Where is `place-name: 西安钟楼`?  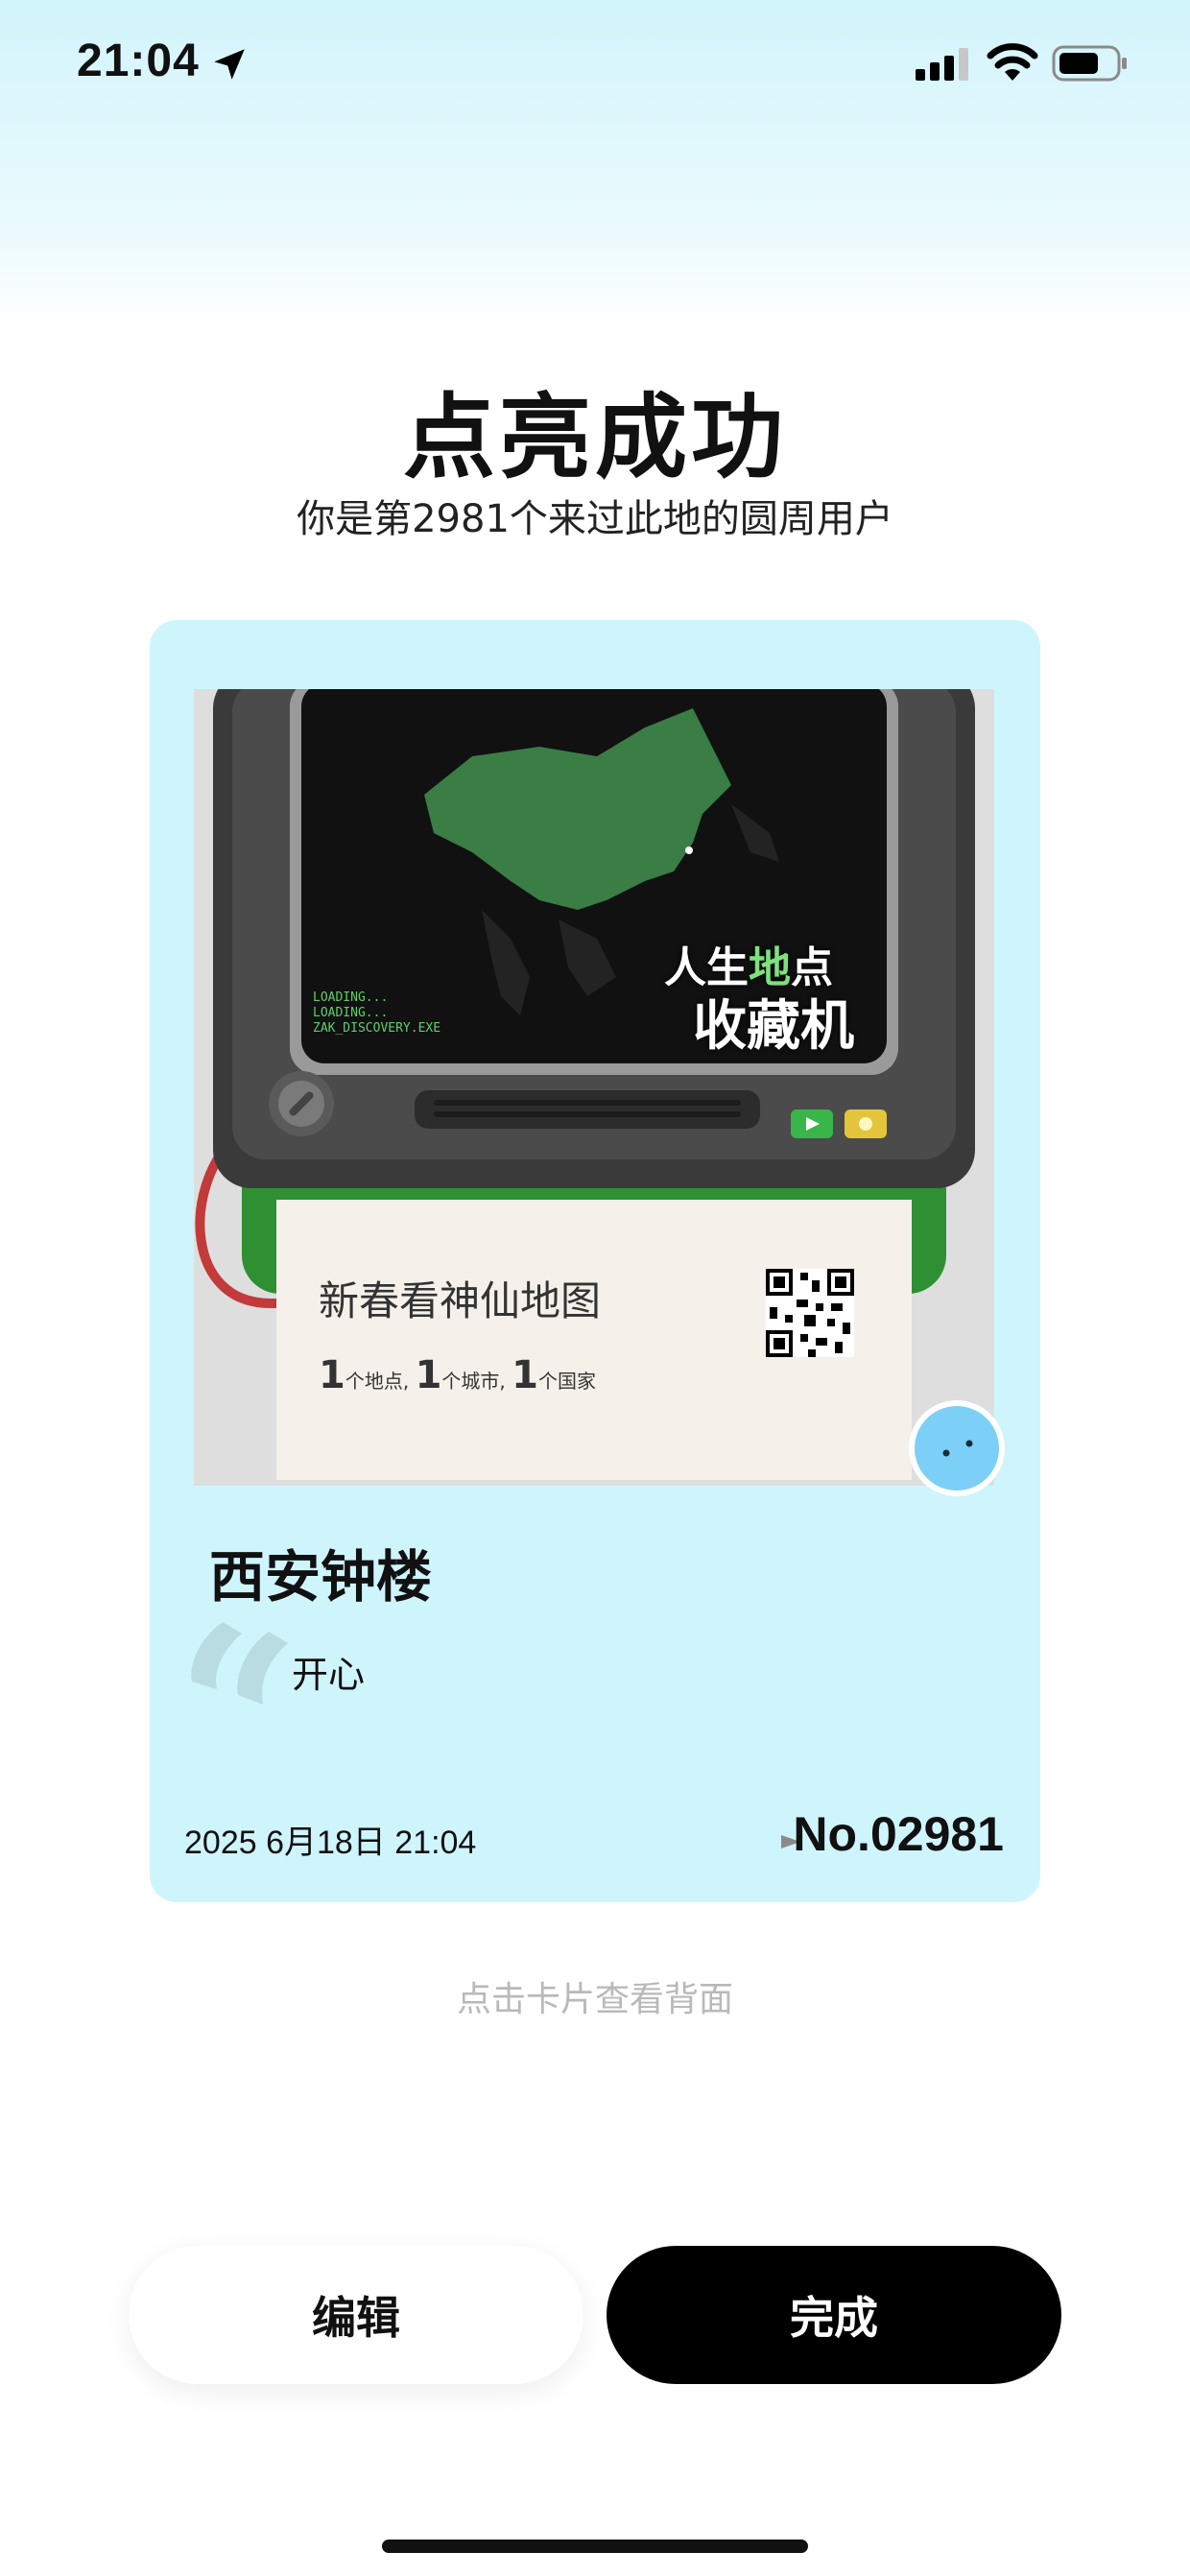 place-name: 西安钟楼 is located at coordinates (321, 1577).